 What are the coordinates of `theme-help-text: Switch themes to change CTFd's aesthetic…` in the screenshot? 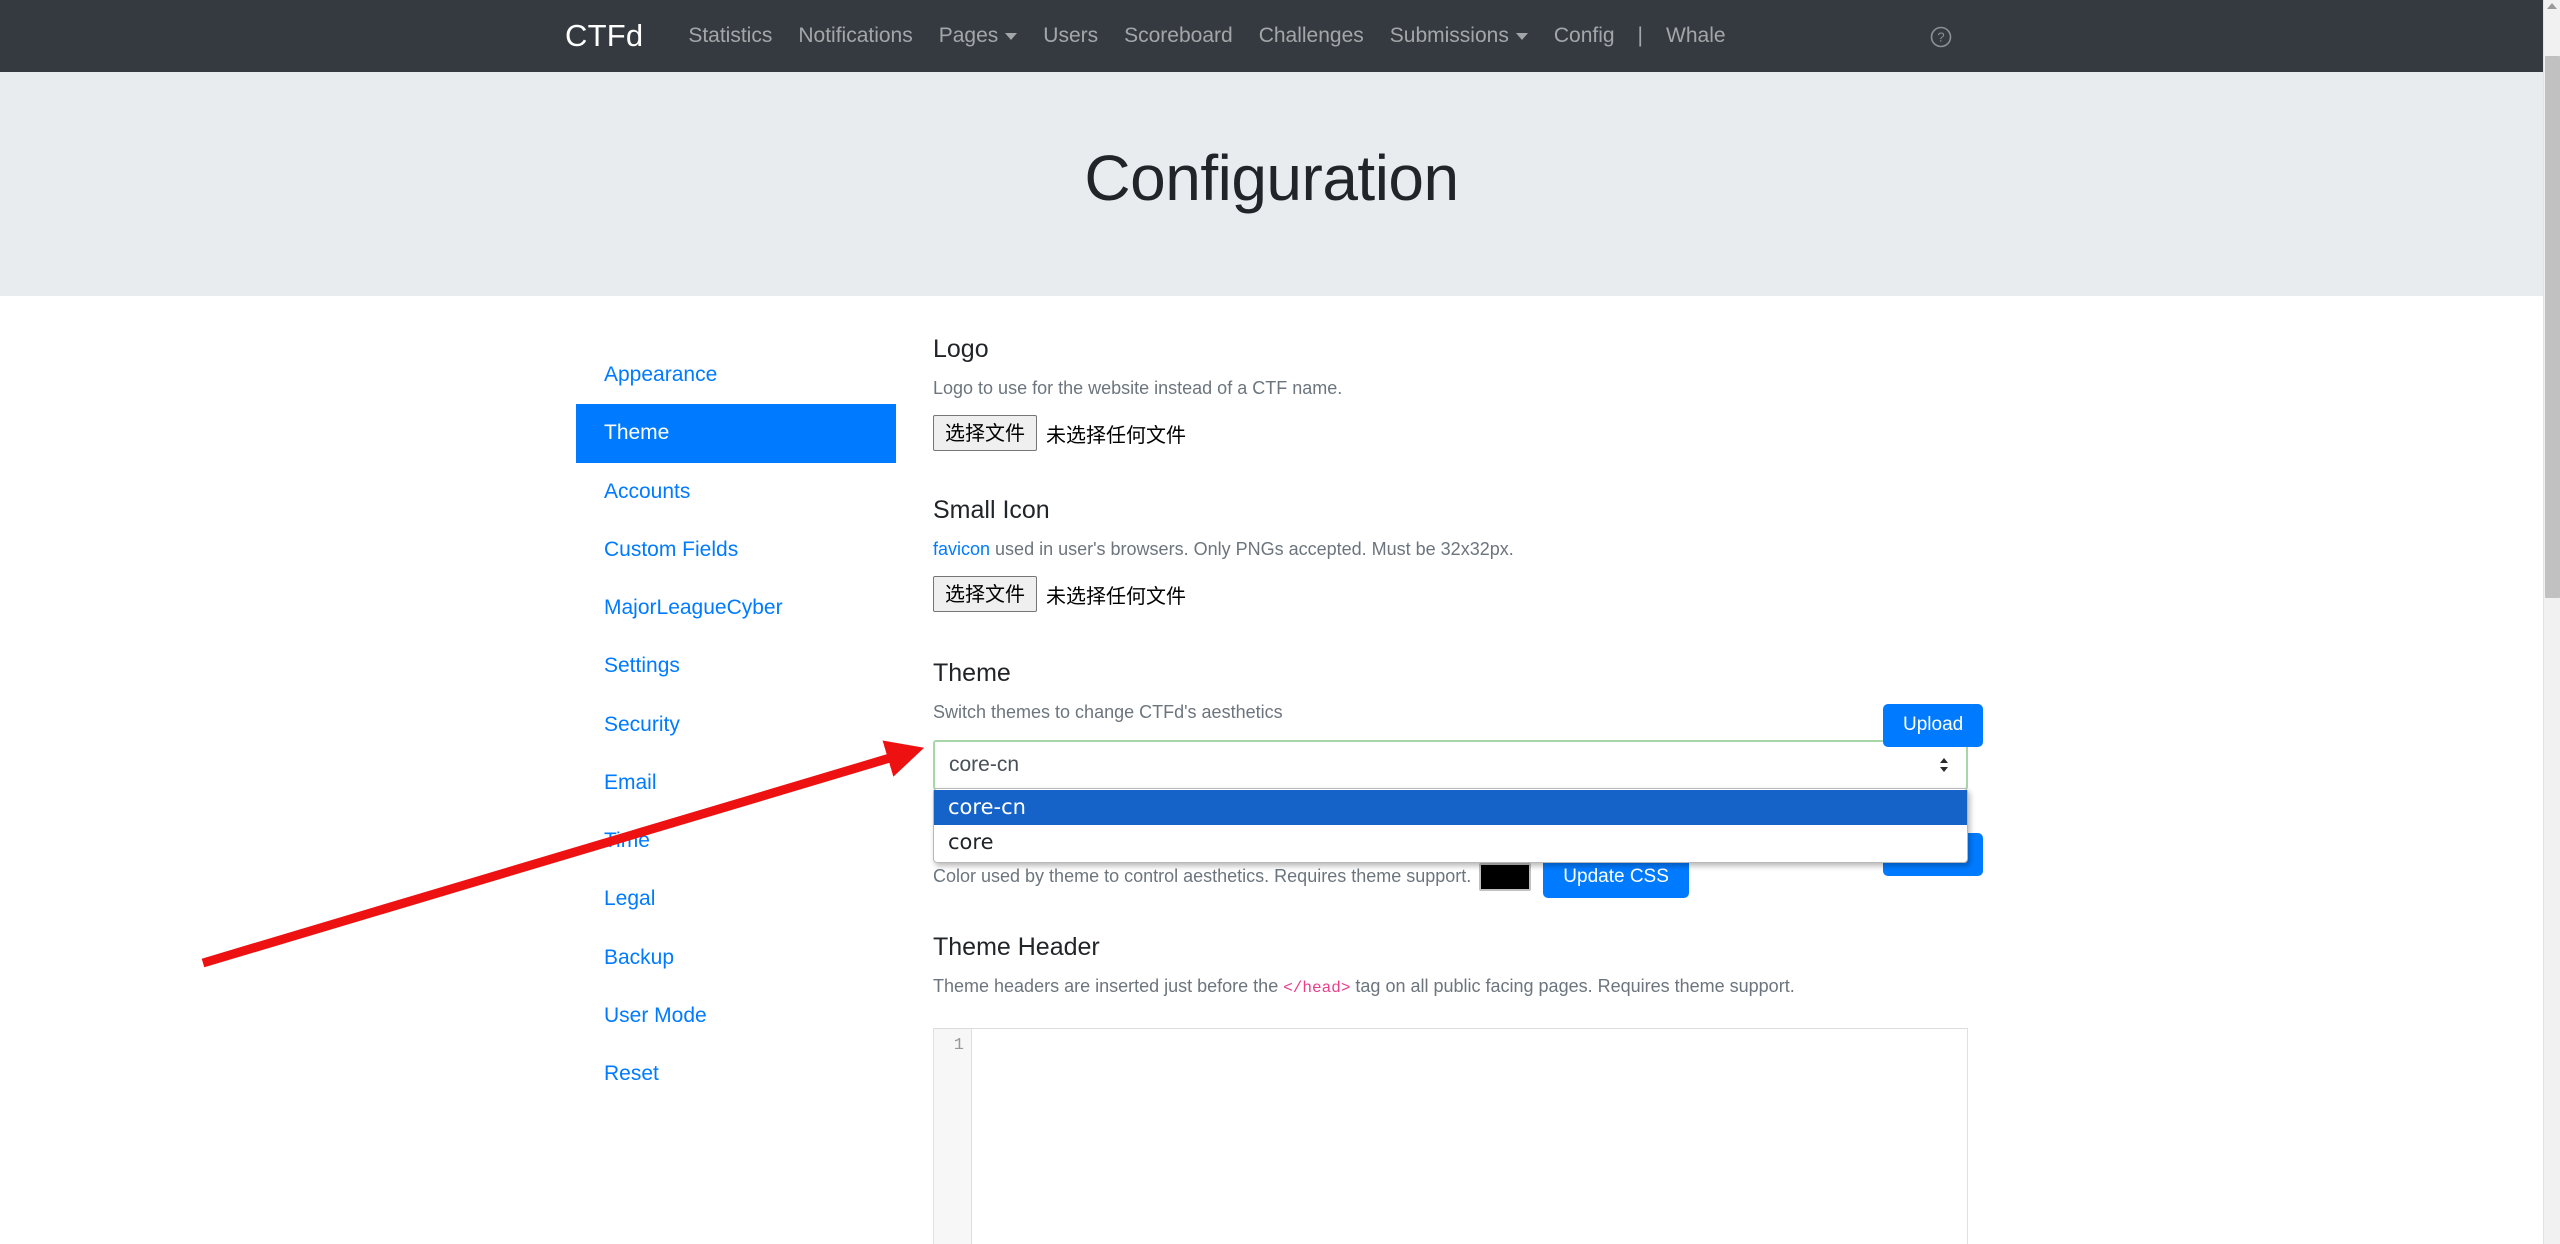 It's located at (1108, 712).